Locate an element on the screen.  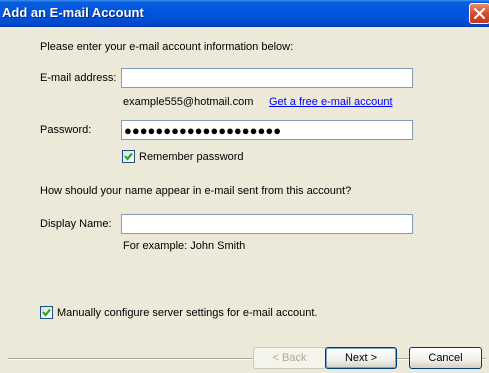
email-label: E-mail address: is located at coordinates (78, 78).